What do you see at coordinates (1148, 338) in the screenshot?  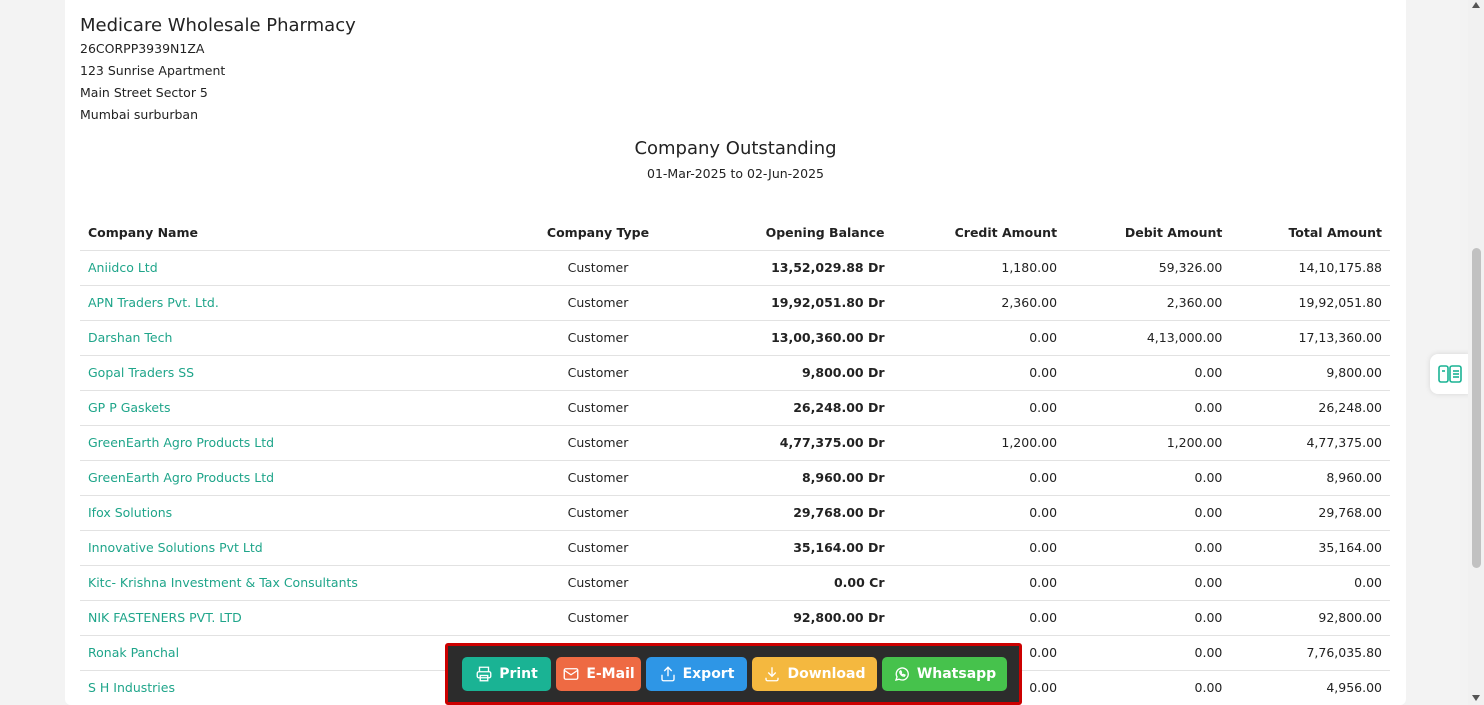 I see `debit-amount-cell: 4,13,000.00` at bounding box center [1148, 338].